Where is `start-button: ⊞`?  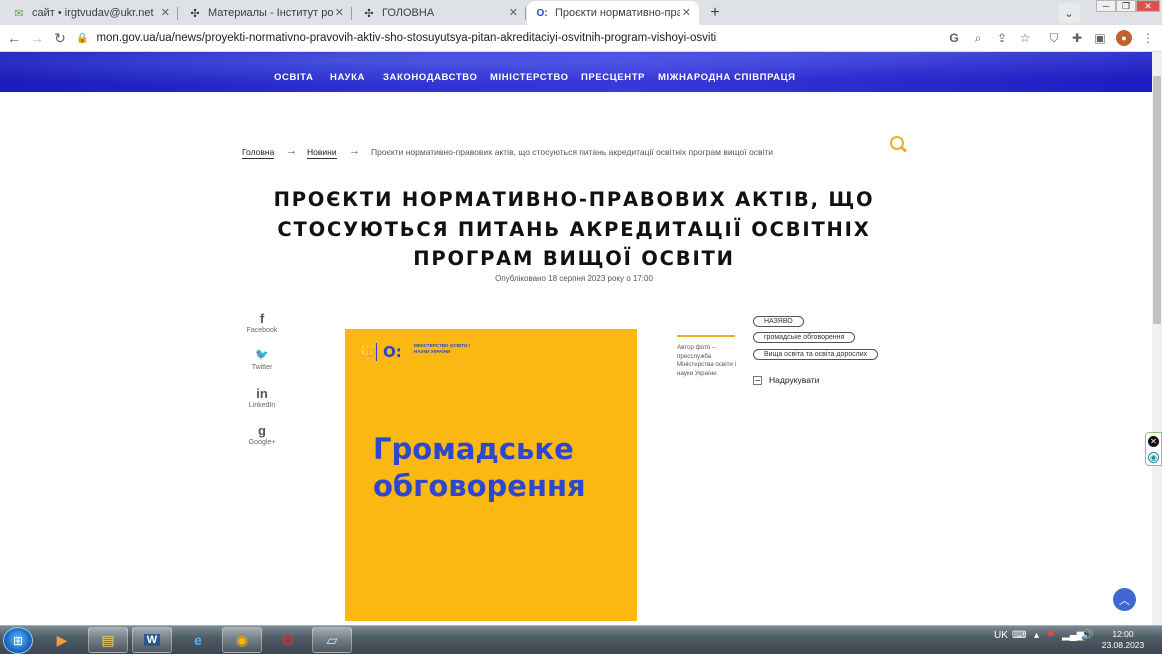 start-button: ⊞ is located at coordinates (18, 640).